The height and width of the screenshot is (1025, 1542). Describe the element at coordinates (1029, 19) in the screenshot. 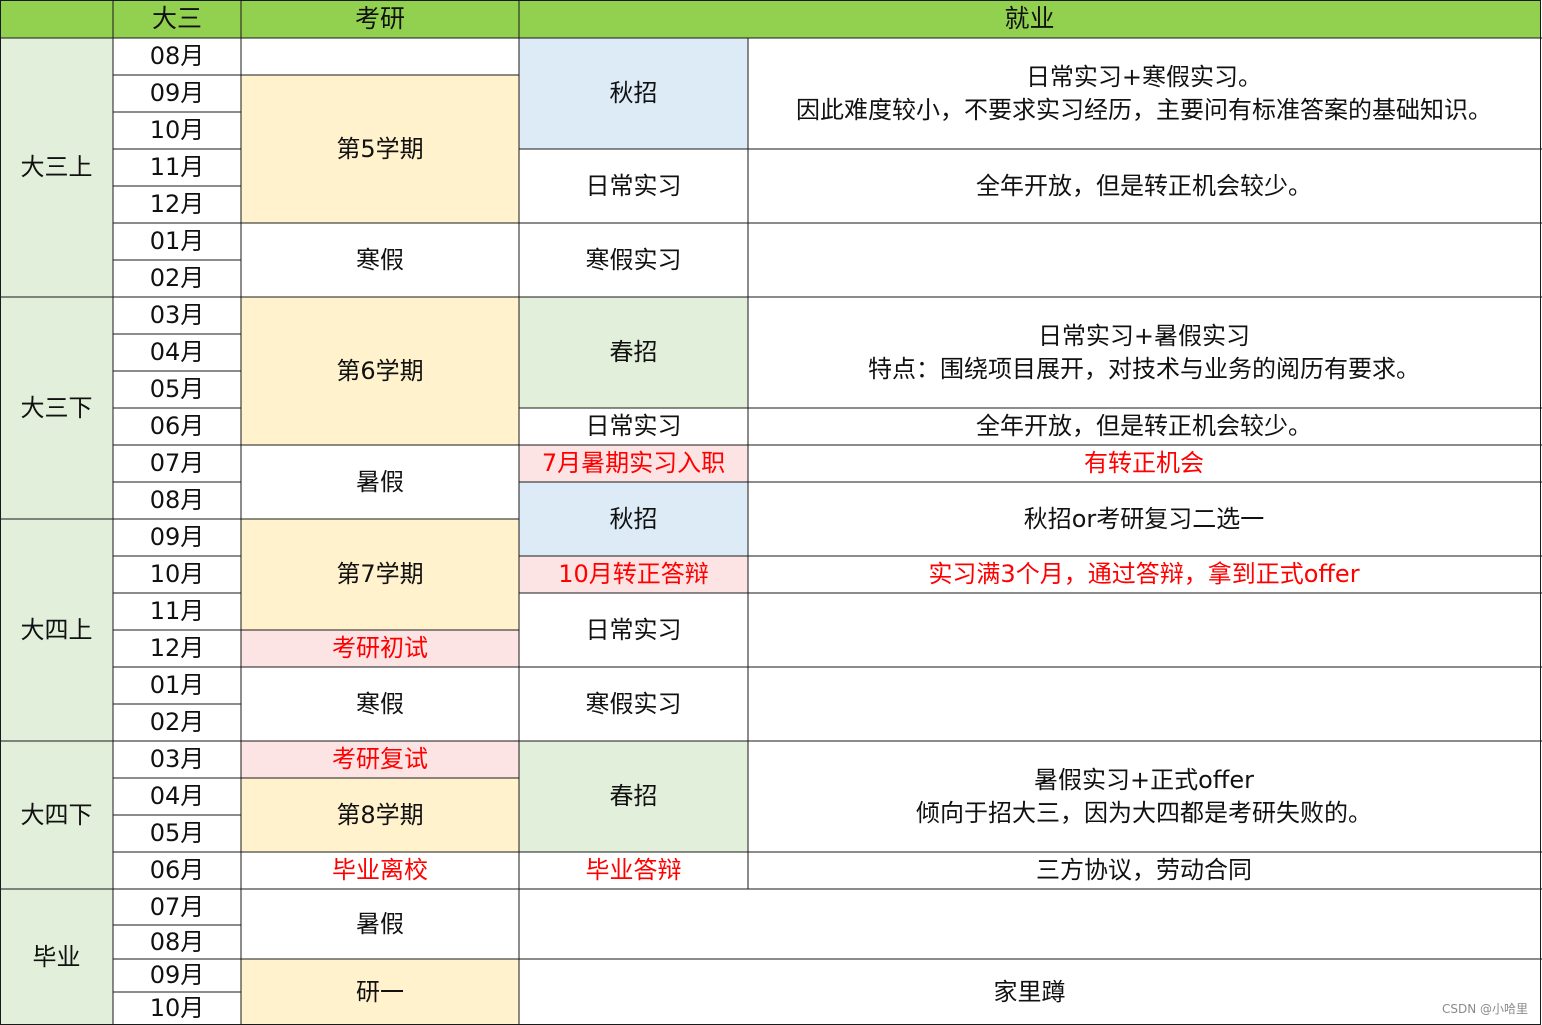

I see `header-job: 就业` at that location.